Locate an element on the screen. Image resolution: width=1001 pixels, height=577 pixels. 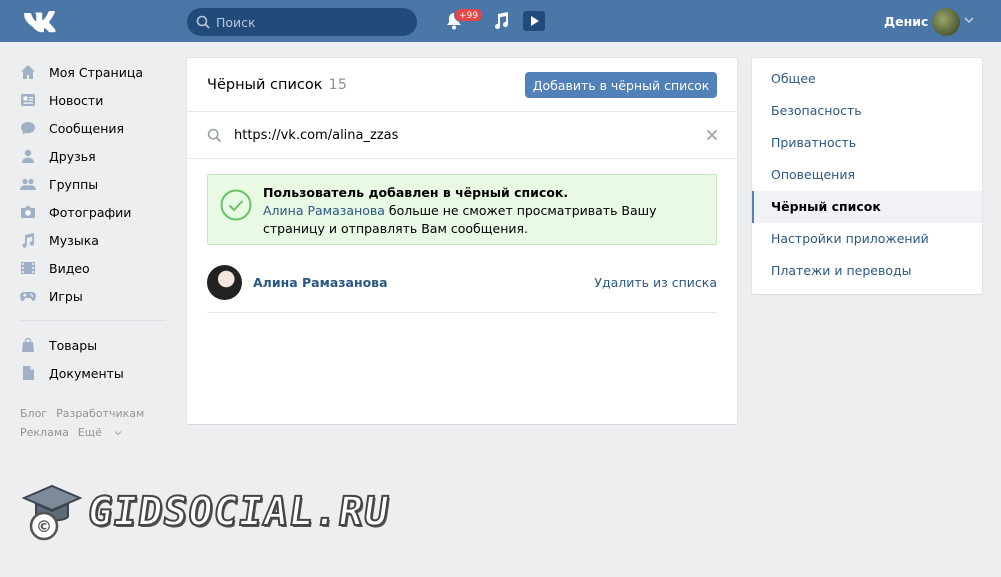
blocked-user-name: Алина Рамазанова is located at coordinates (320, 282).